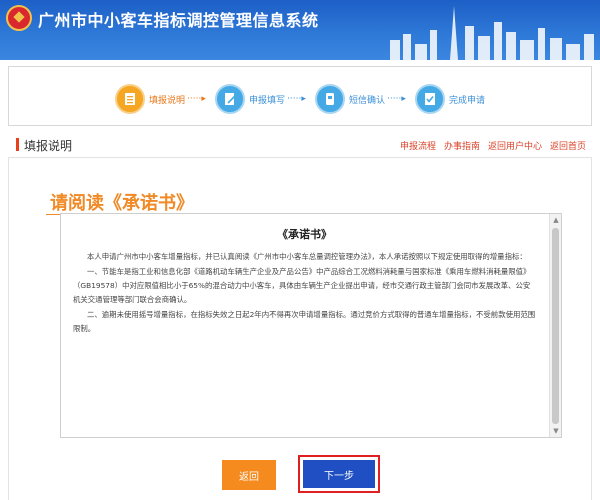 This screenshot has height=500, width=600. What do you see at coordinates (19, 18) in the screenshot?
I see `emblem-logo` at bounding box center [19, 18].